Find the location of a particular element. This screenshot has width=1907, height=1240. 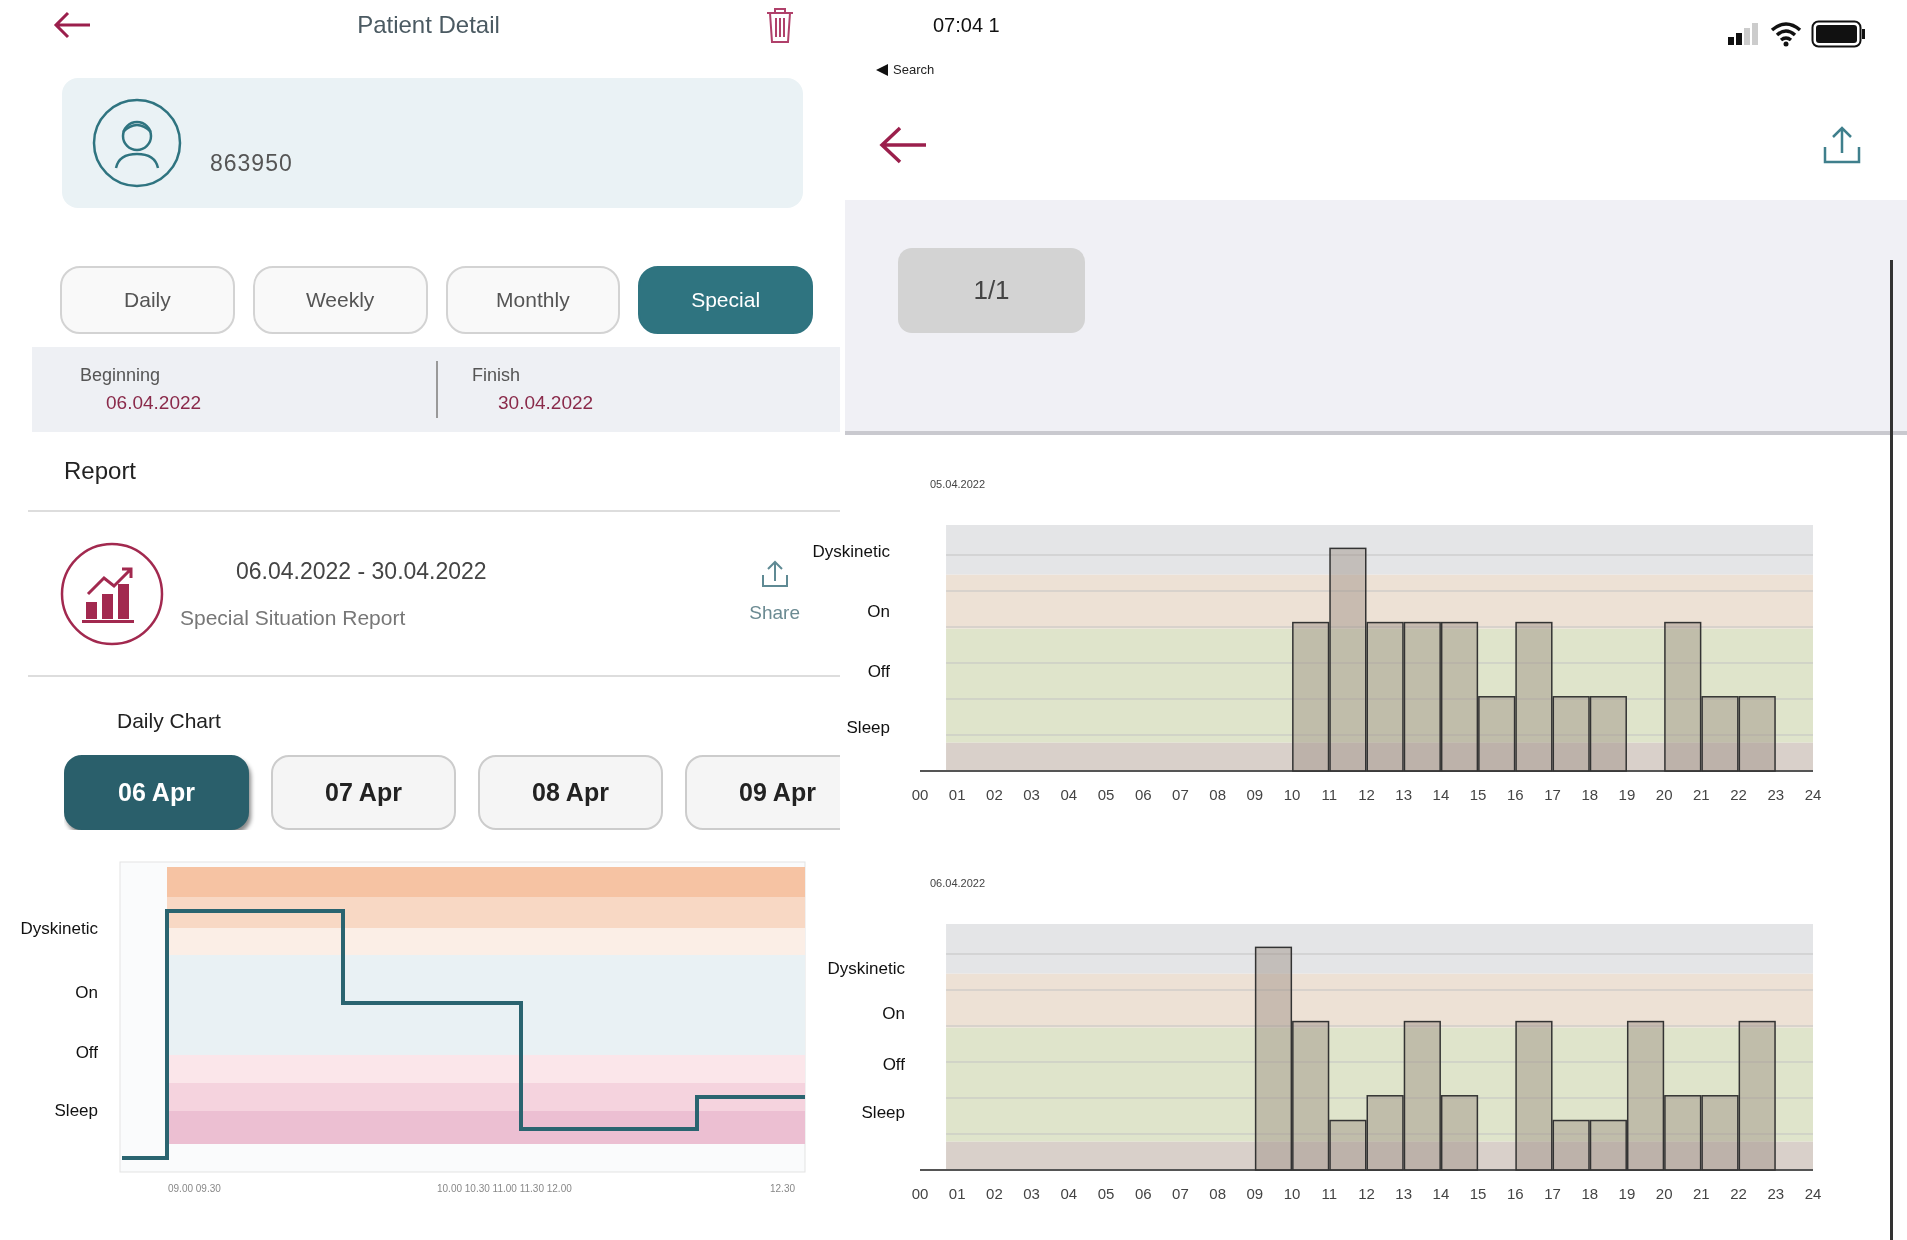

axis-label: 09.00 09.30 is located at coordinates (194, 1188).